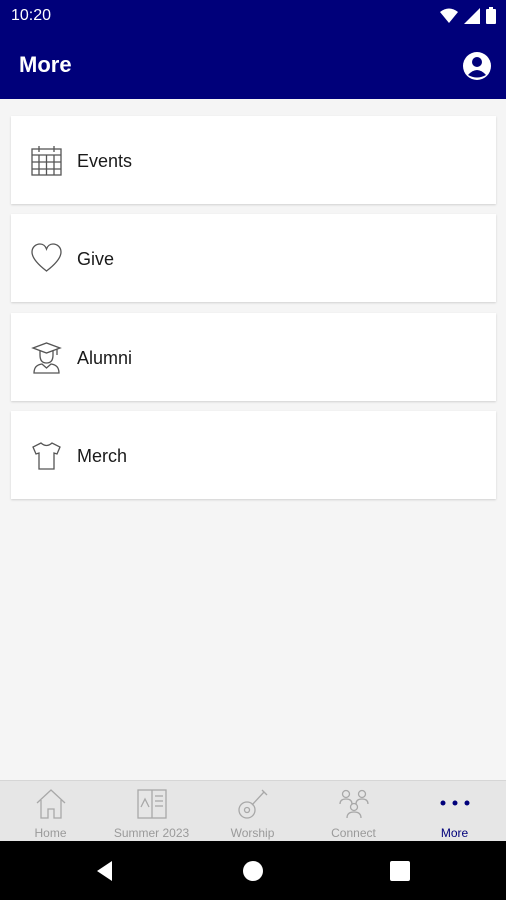 Image resolution: width=506 pixels, height=900 pixels. What do you see at coordinates (151, 804) in the screenshot?
I see `book-icon` at bounding box center [151, 804].